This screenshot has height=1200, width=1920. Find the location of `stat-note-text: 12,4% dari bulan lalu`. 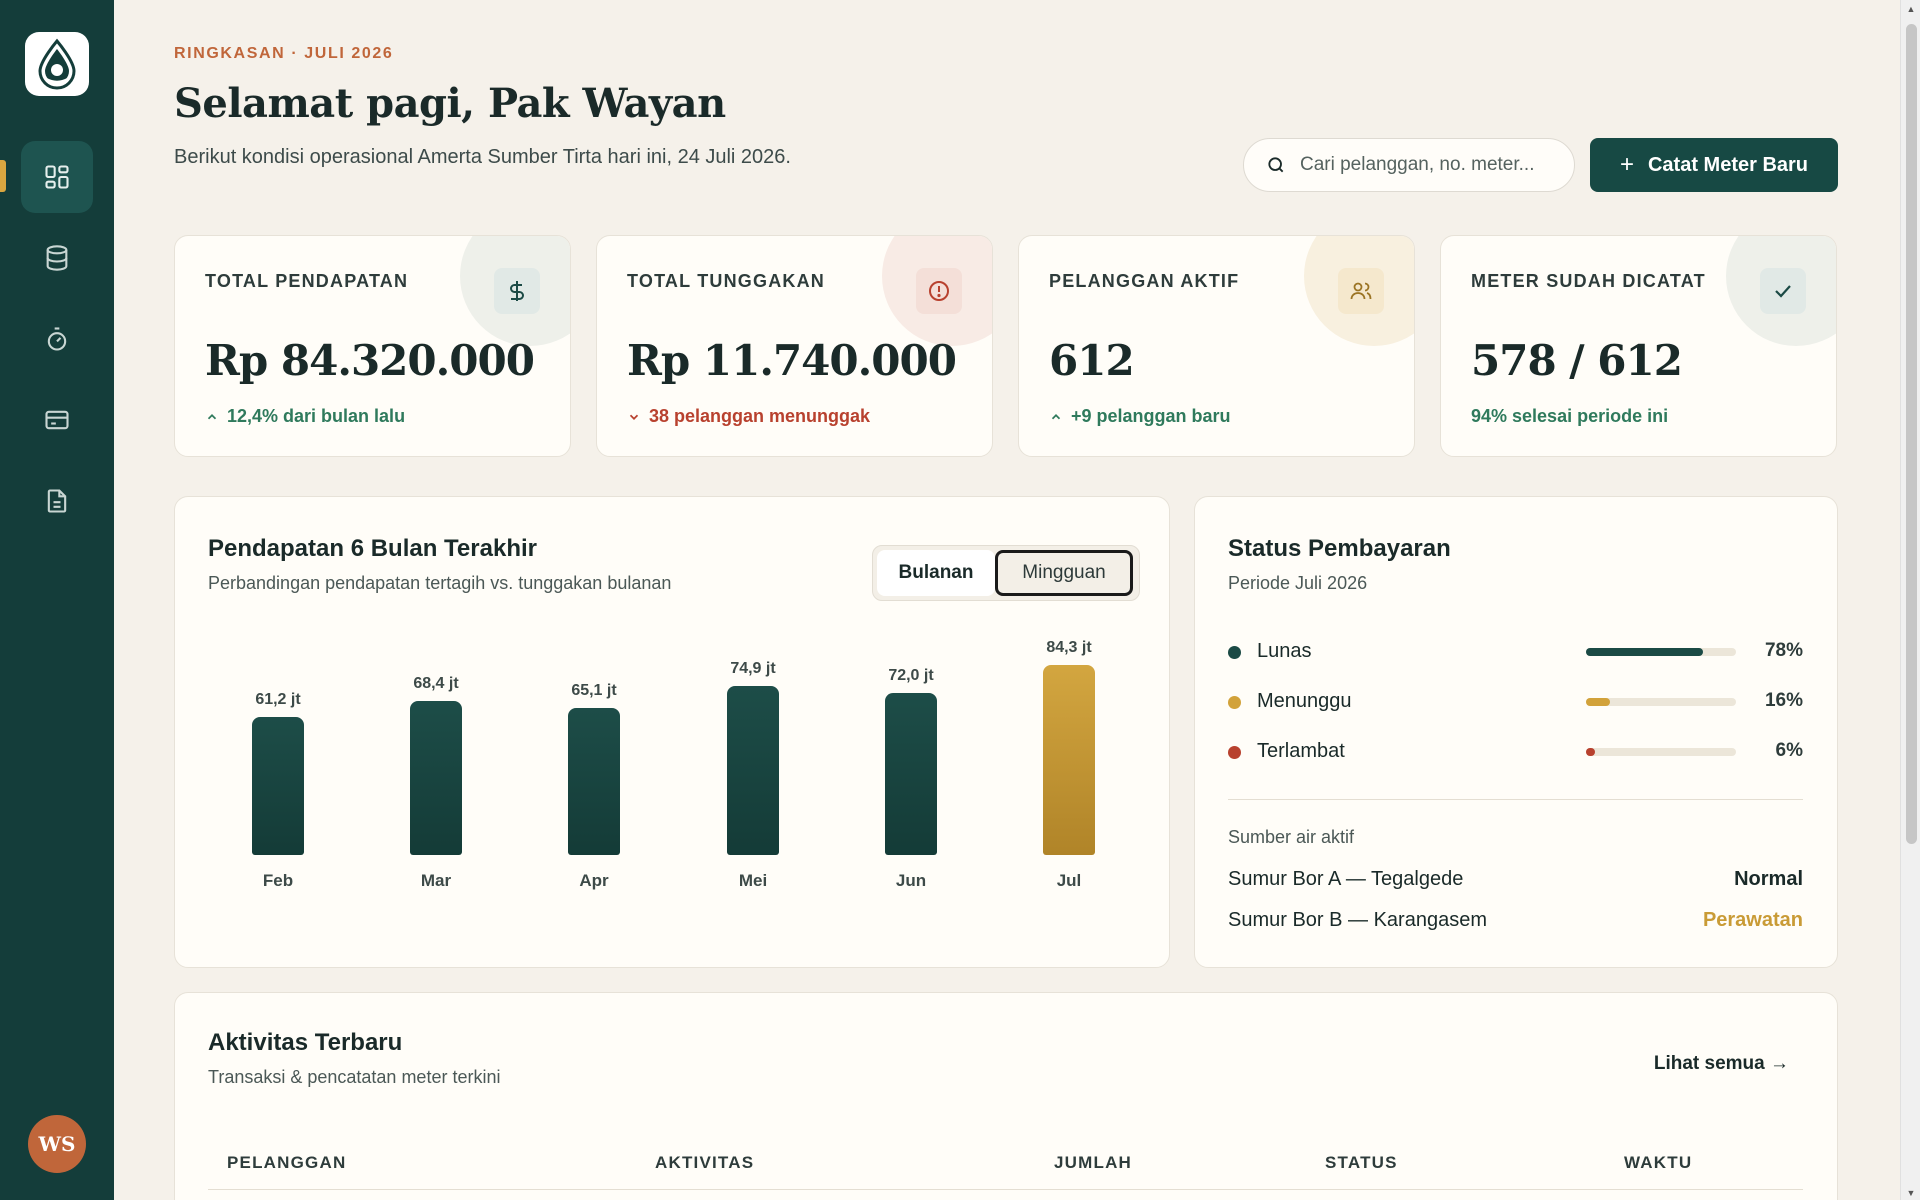

stat-note-text: 12,4% dari bulan lalu is located at coordinates (316, 416).